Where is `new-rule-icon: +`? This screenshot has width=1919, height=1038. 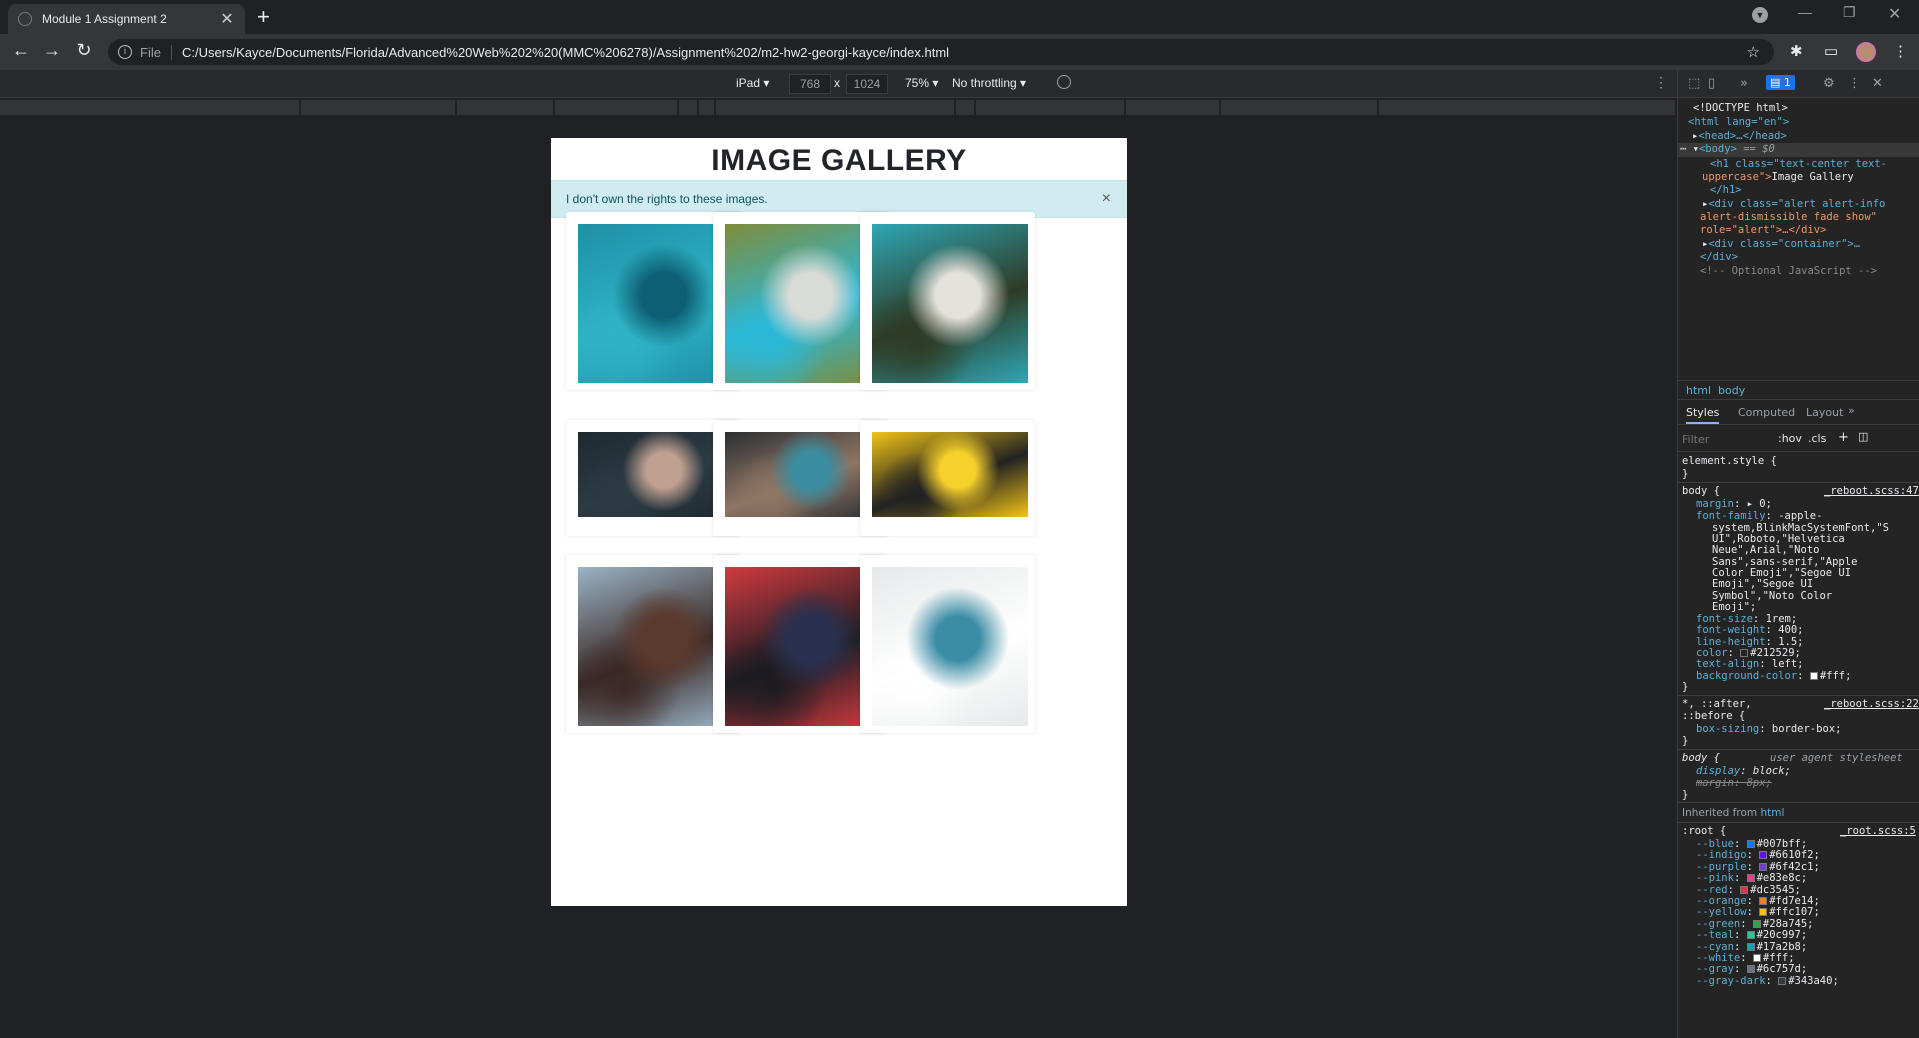 new-rule-icon: + is located at coordinates (1843, 437).